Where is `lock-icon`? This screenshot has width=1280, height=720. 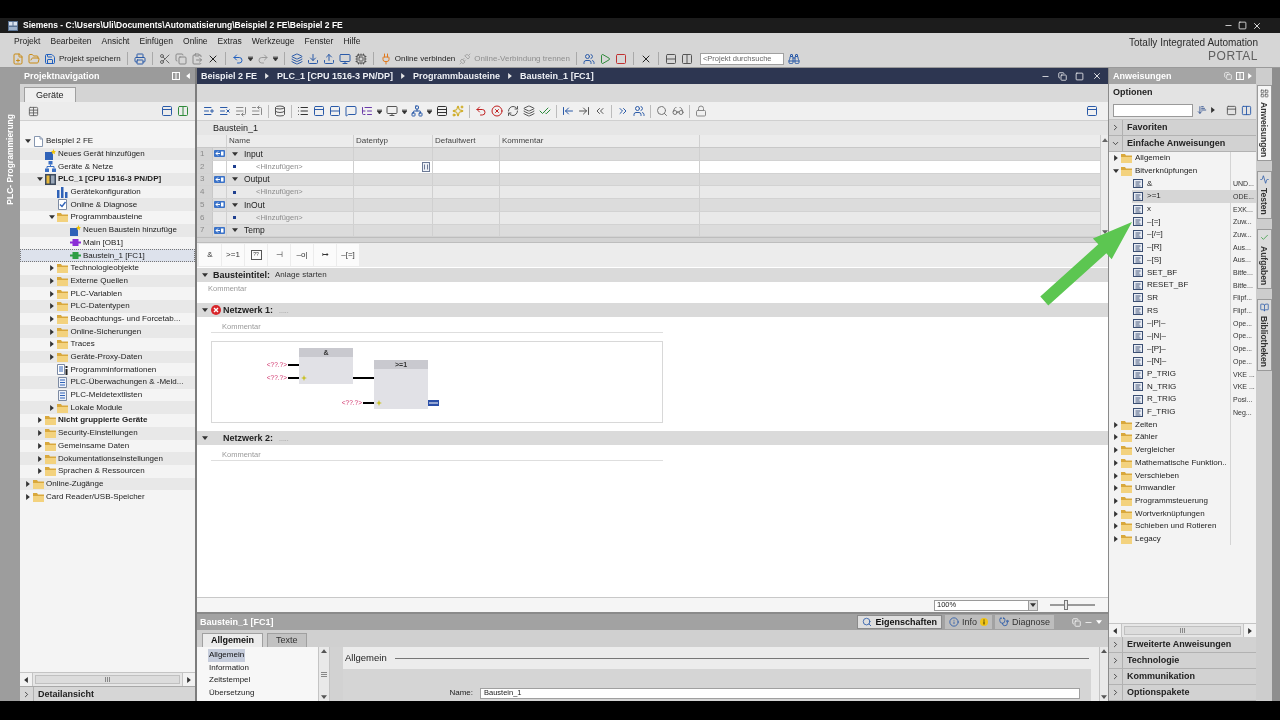
lock-icon is located at coordinates (701, 111).